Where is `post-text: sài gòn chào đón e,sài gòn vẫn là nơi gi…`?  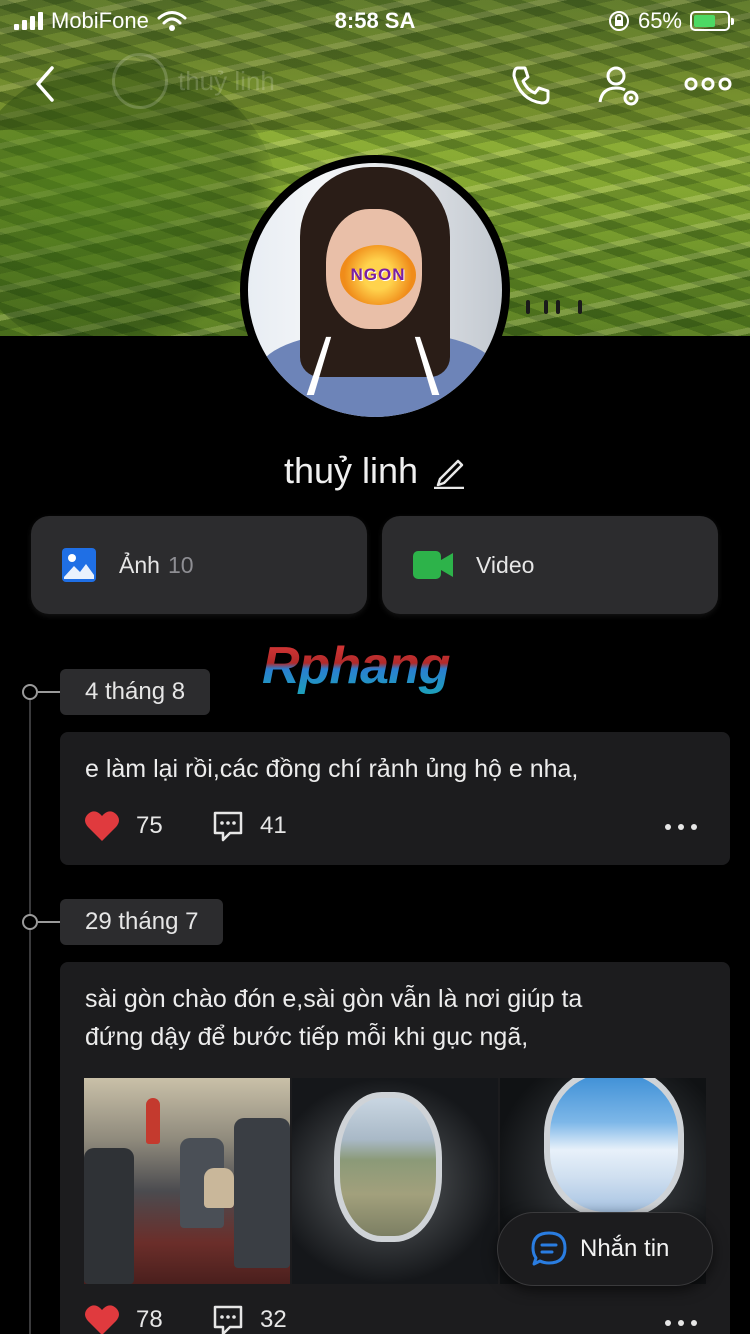 post-text: sài gòn chào đón e,sài gòn vẫn là nơi gi… is located at coordinates (333, 1018).